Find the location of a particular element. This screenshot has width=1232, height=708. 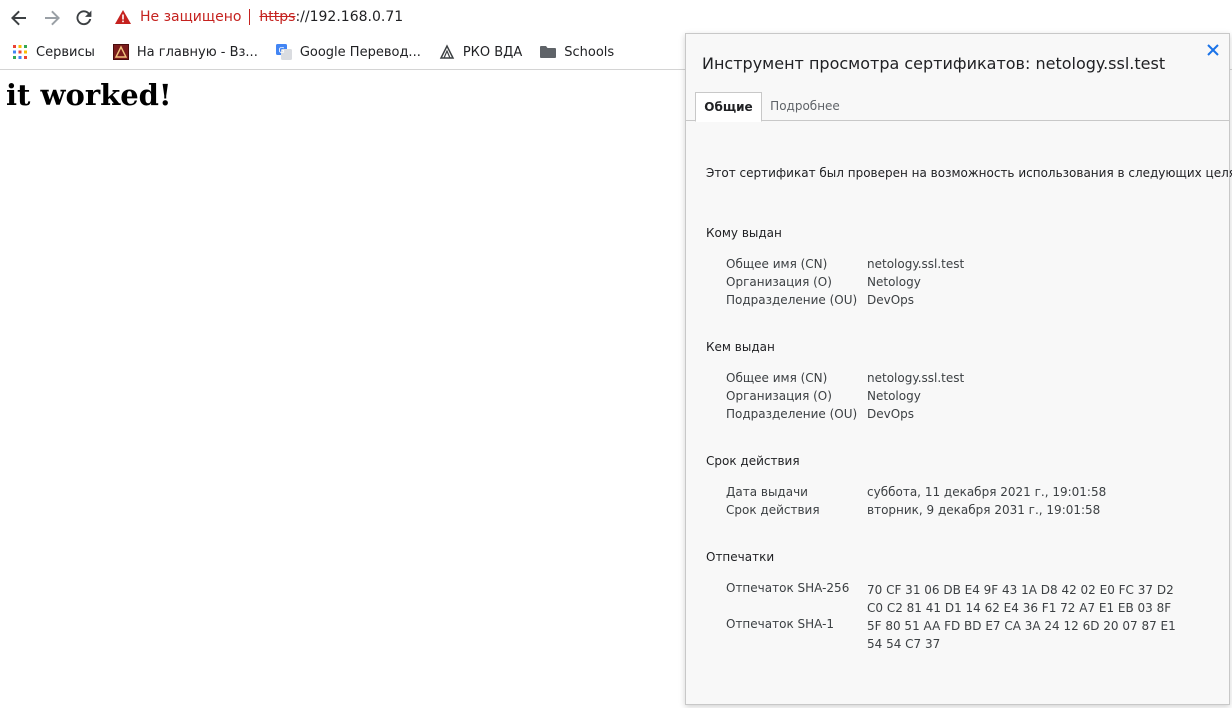

bookmark-services: Сервисы is located at coordinates (53, 52).